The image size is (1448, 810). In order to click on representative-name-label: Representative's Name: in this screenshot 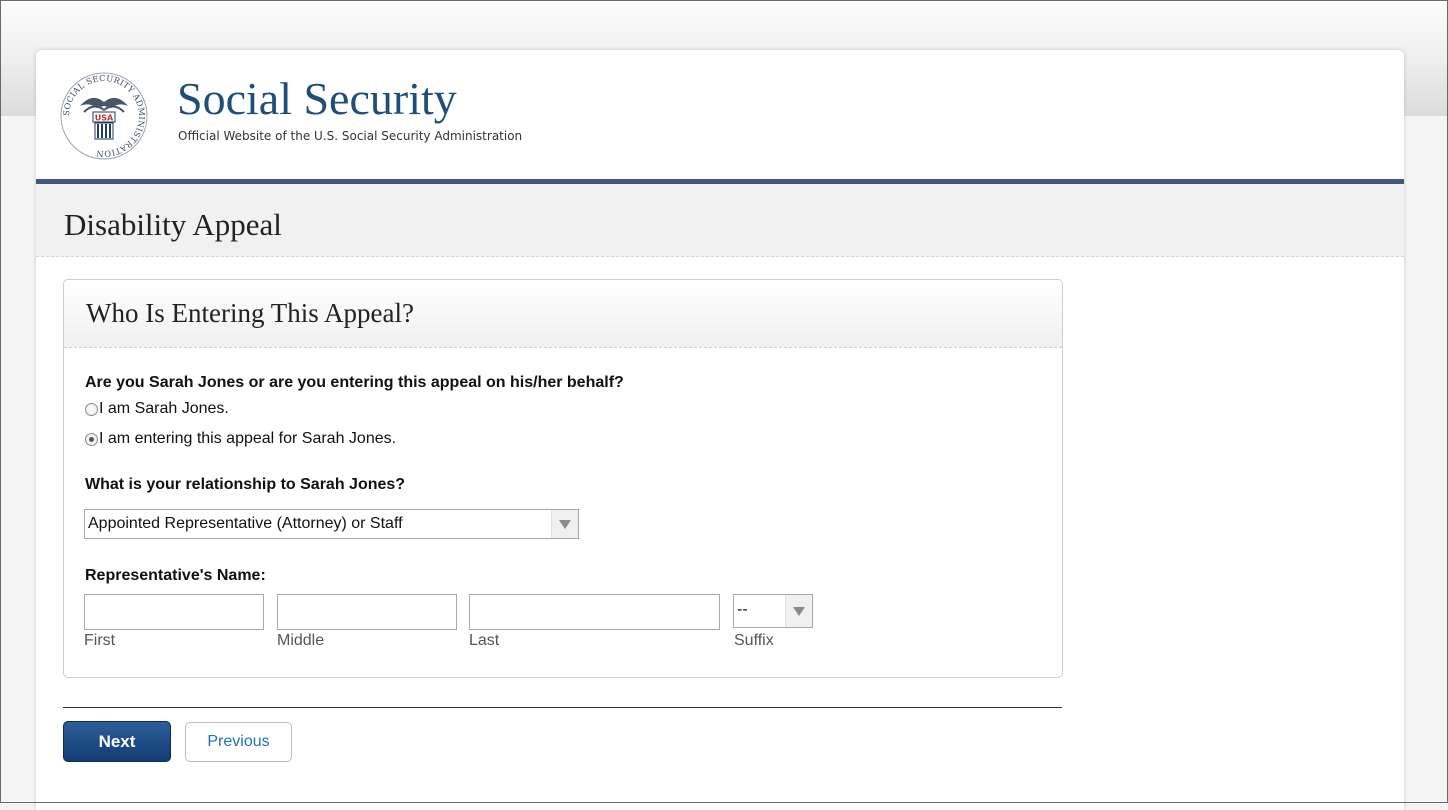, I will do `click(175, 575)`.